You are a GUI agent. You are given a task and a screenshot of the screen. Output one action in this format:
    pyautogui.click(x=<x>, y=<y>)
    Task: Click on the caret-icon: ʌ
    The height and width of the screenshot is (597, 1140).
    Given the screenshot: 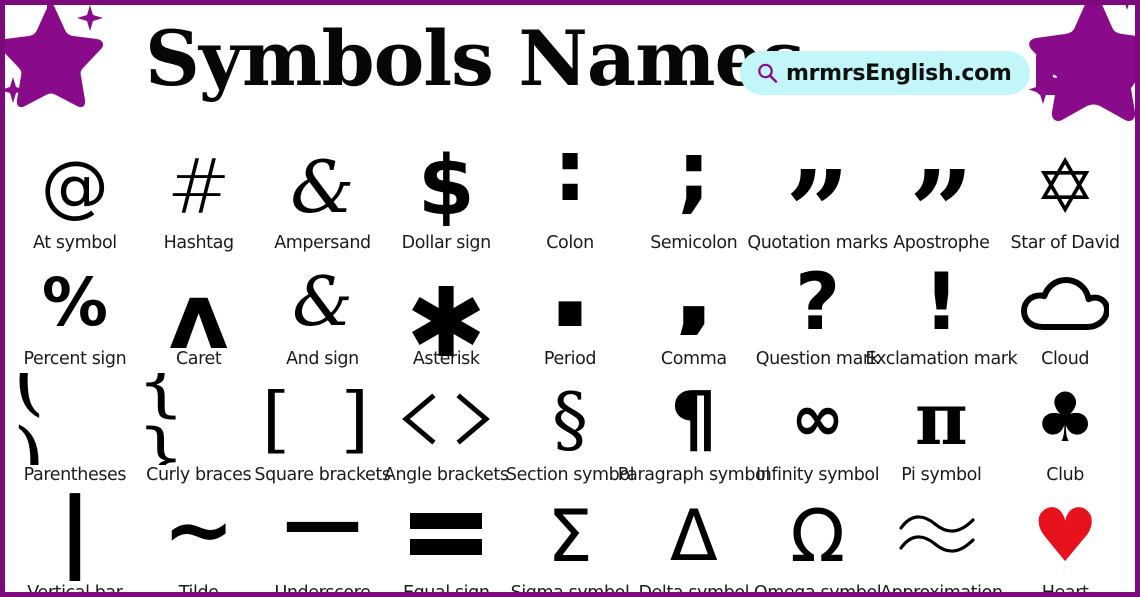 What is the action you would take?
    pyautogui.click(x=198, y=317)
    